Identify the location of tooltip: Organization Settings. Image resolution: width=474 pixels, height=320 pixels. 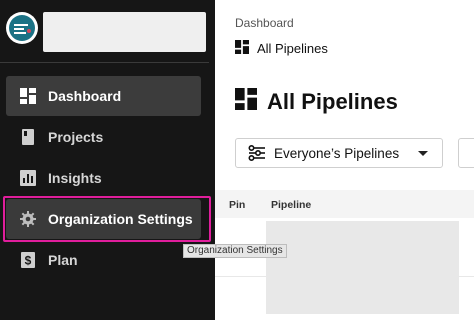
(235, 251).